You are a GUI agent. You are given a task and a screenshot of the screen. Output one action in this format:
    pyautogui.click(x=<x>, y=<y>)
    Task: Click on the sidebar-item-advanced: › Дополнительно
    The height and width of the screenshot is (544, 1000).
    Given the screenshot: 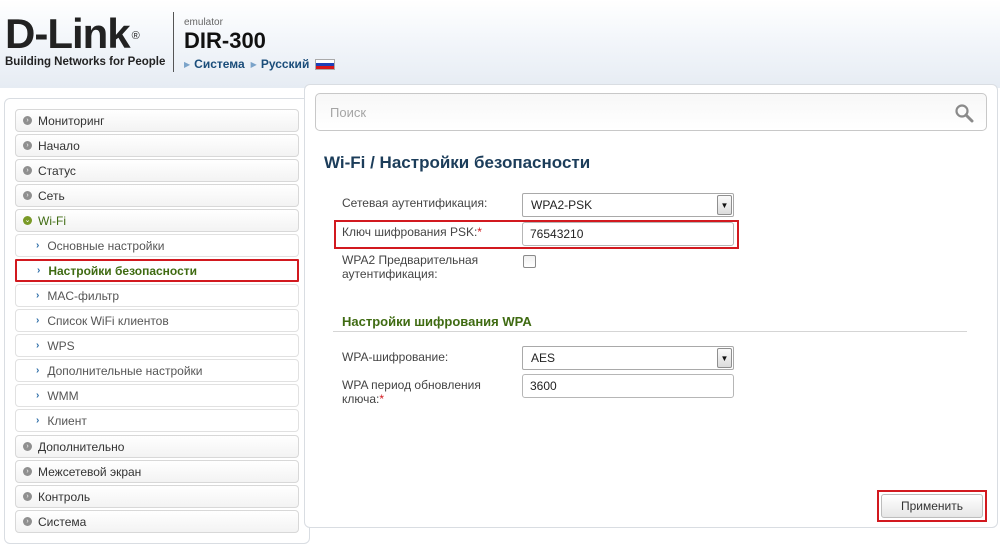 What is the action you would take?
    pyautogui.click(x=157, y=446)
    